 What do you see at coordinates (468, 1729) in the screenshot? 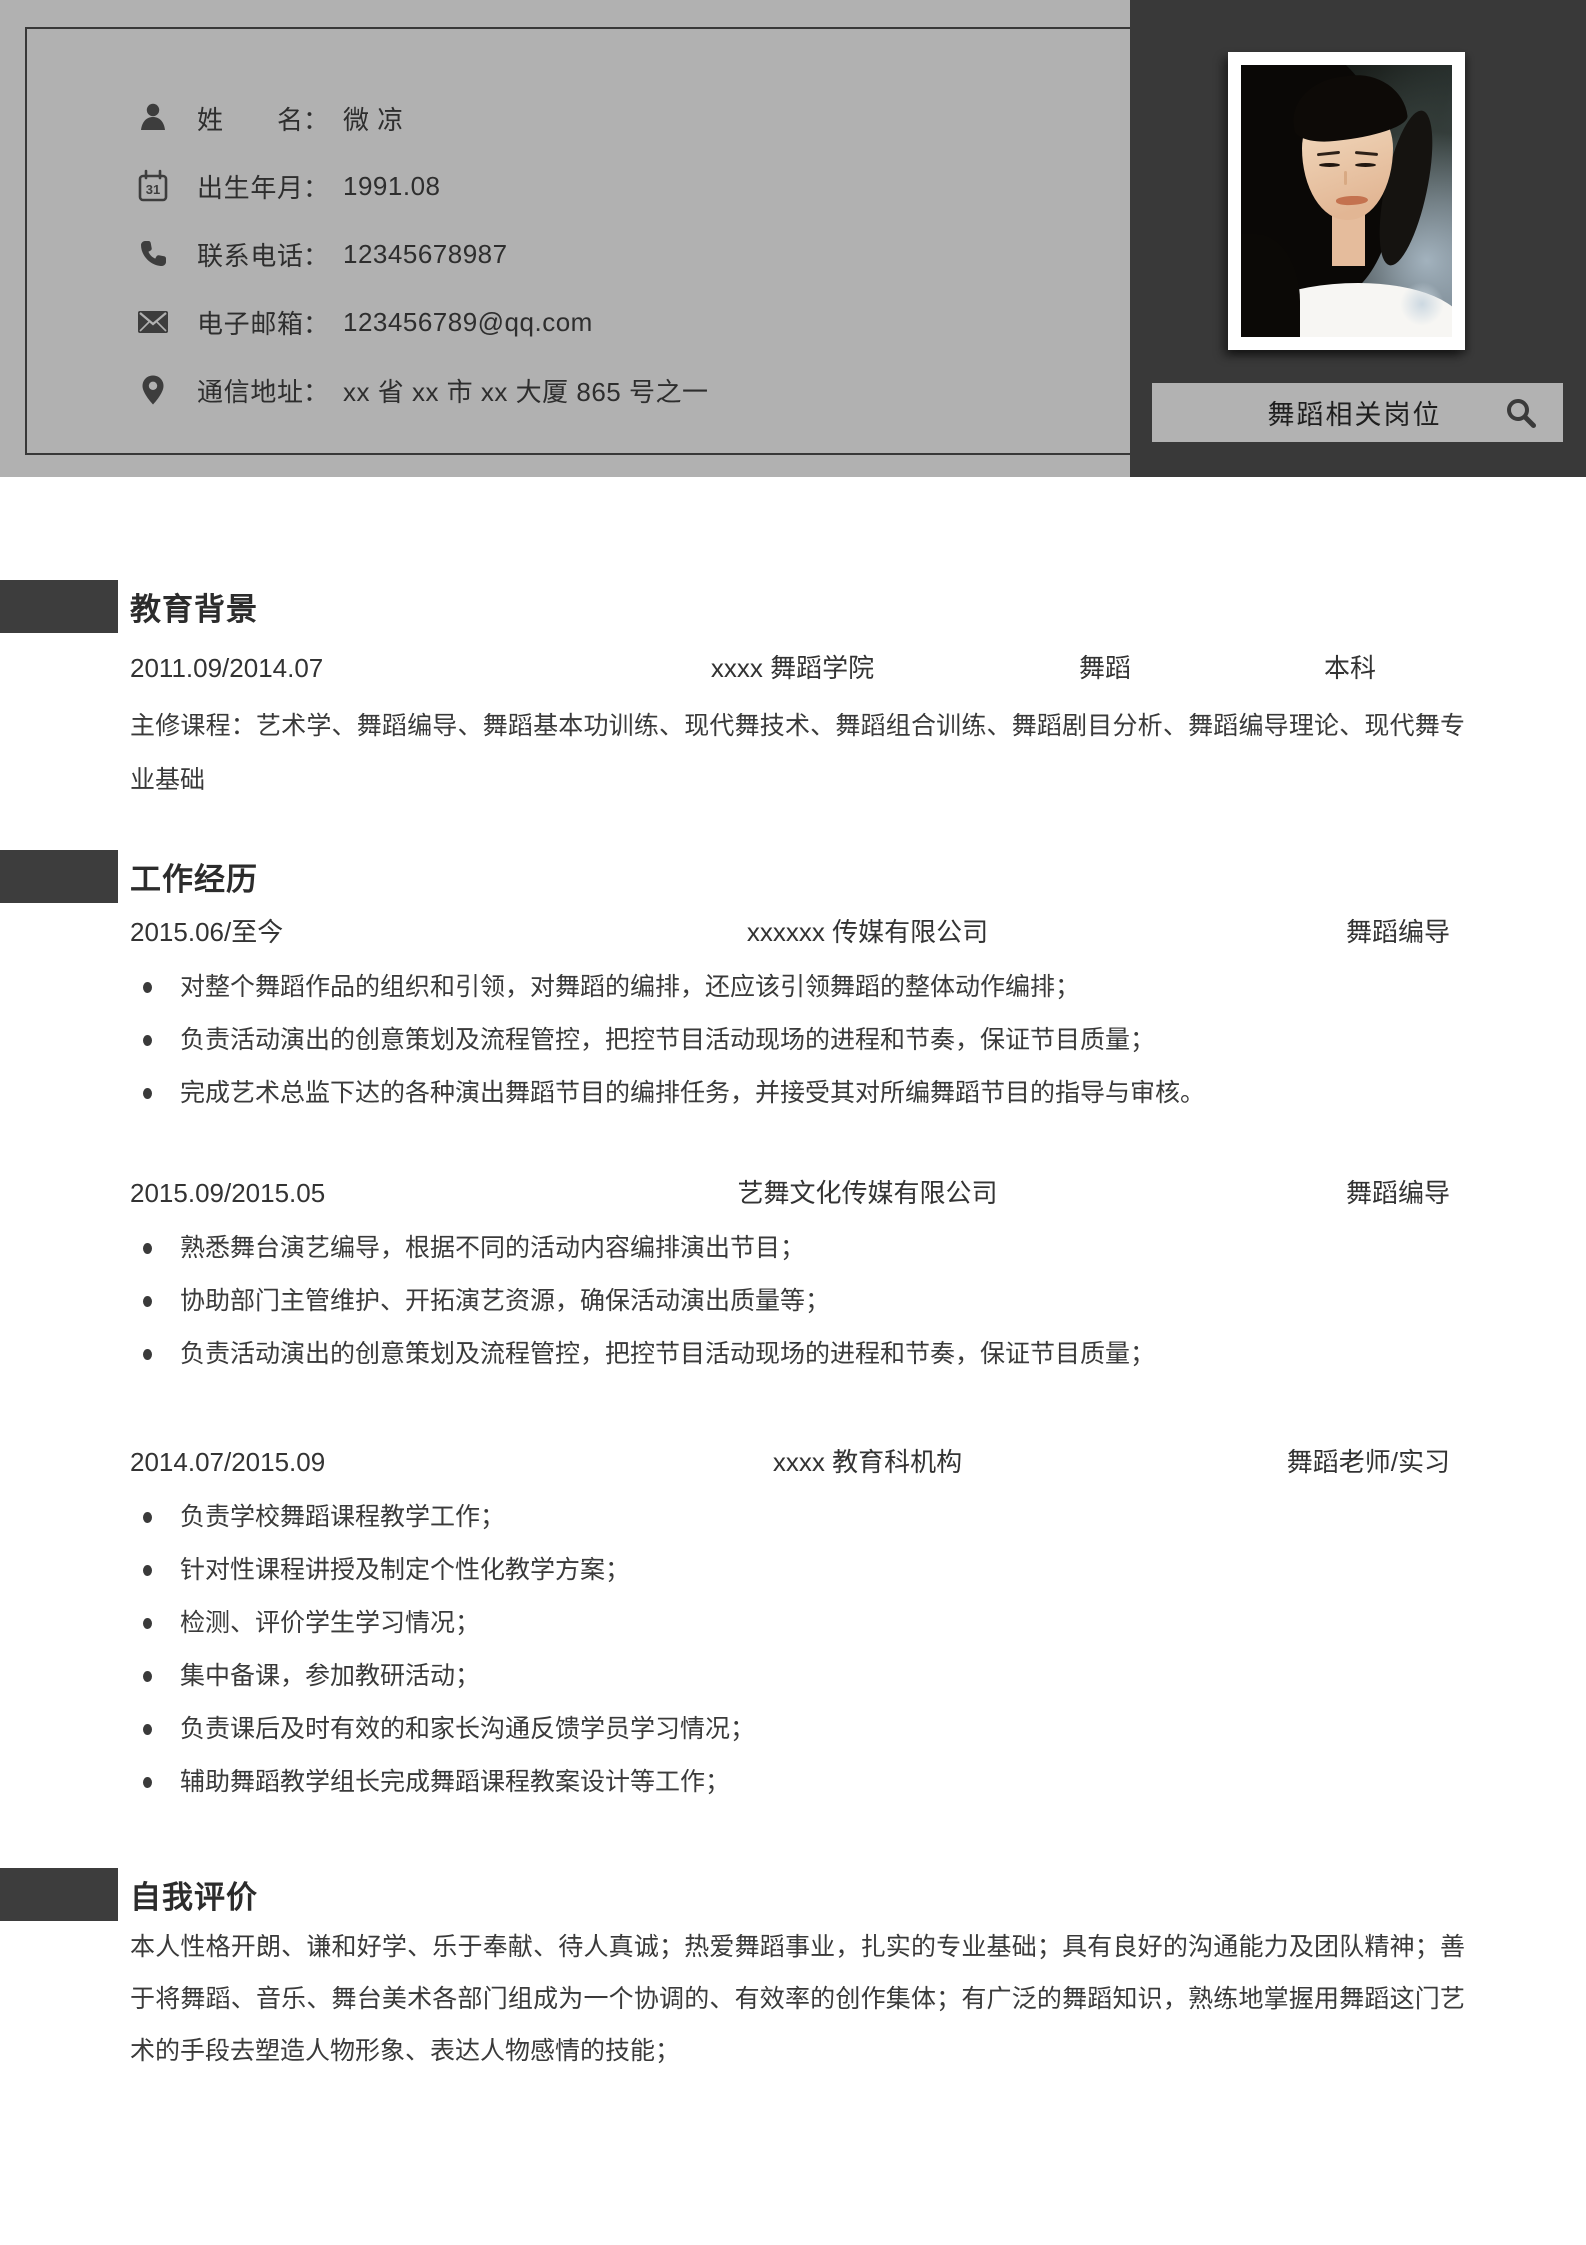
I see `bullet-text: 负责课后及时有效的和家长沟通反馈学员学习情况；` at bounding box center [468, 1729].